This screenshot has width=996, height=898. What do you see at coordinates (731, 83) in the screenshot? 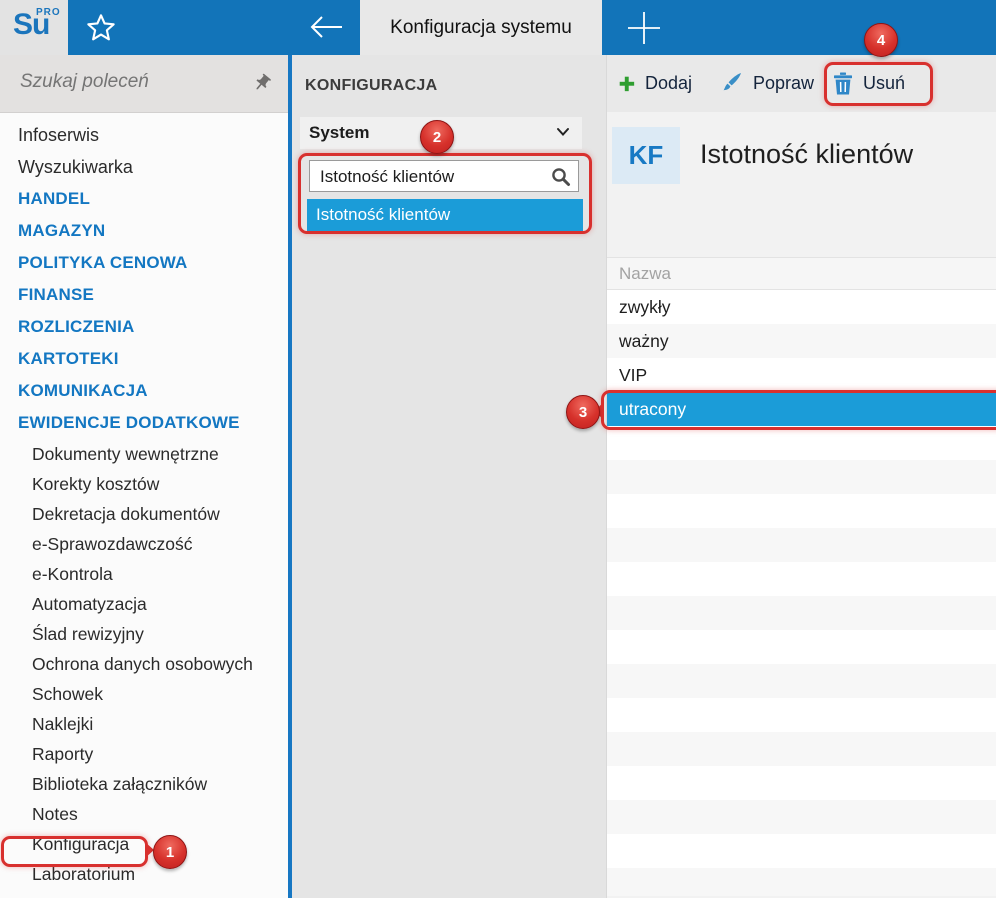
I see `brush-icon` at bounding box center [731, 83].